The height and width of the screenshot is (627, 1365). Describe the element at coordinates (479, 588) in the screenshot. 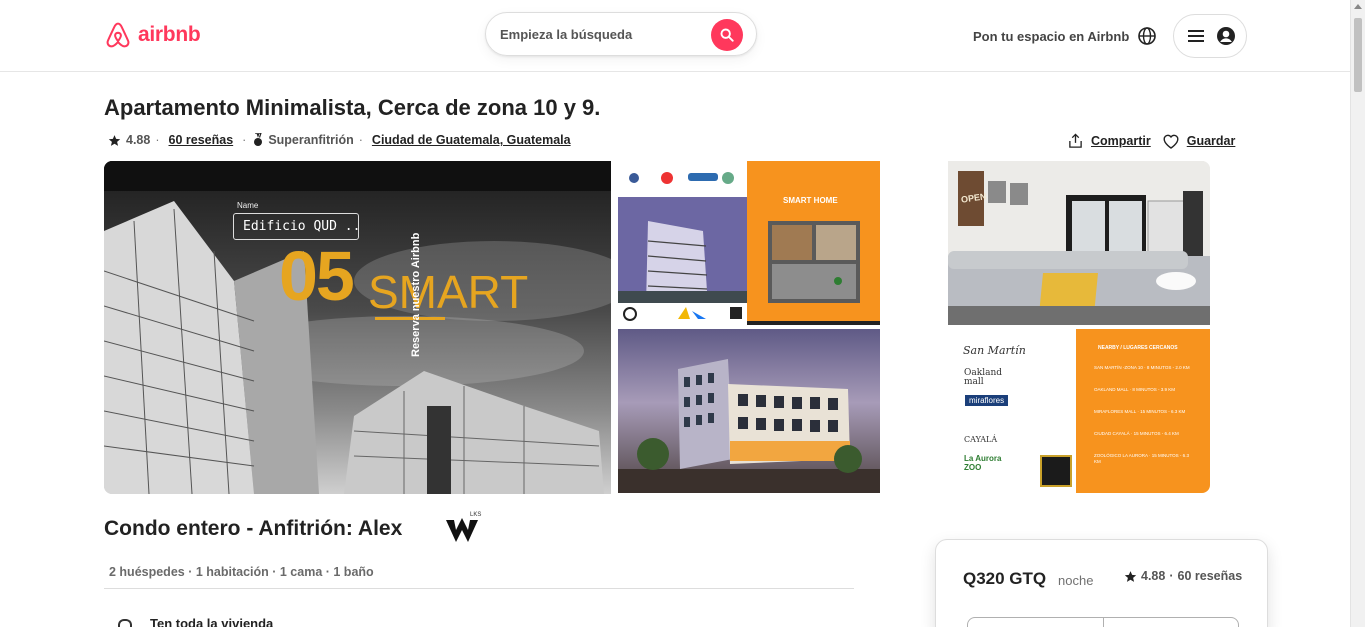

I see `section-divider` at that location.